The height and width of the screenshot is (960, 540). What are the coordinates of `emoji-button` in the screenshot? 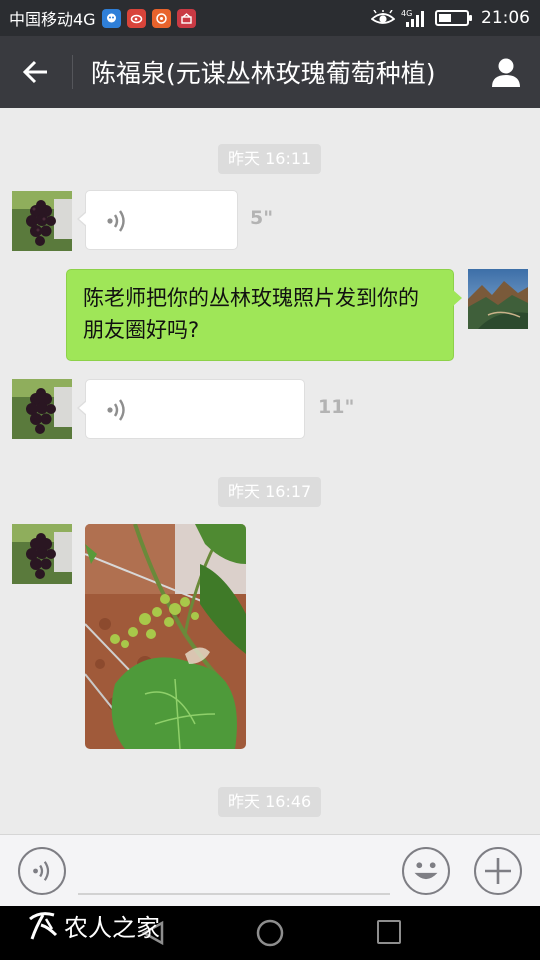 It's located at (426, 871).